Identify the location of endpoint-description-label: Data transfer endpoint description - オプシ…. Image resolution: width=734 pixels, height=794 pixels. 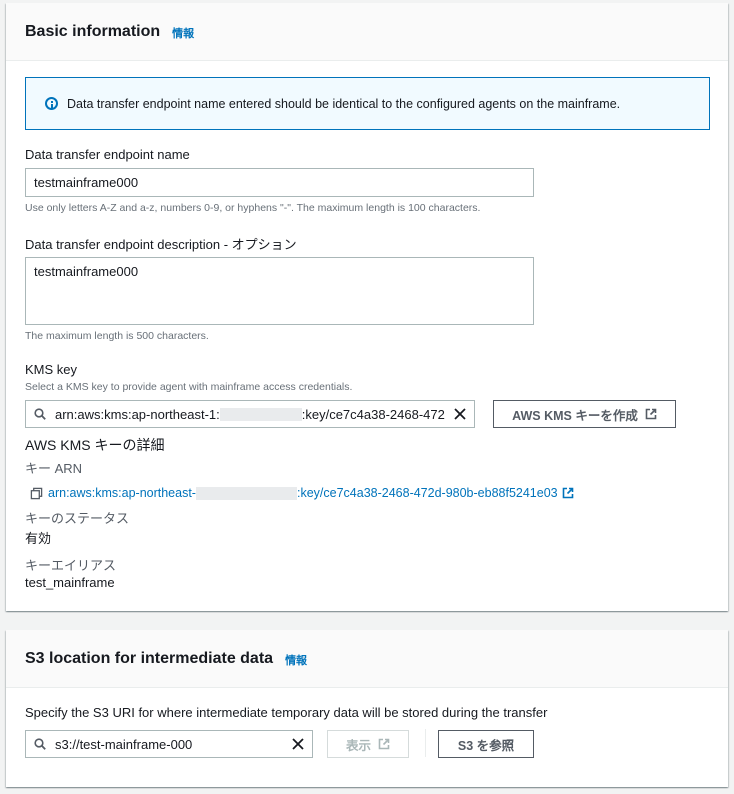
(161, 244).